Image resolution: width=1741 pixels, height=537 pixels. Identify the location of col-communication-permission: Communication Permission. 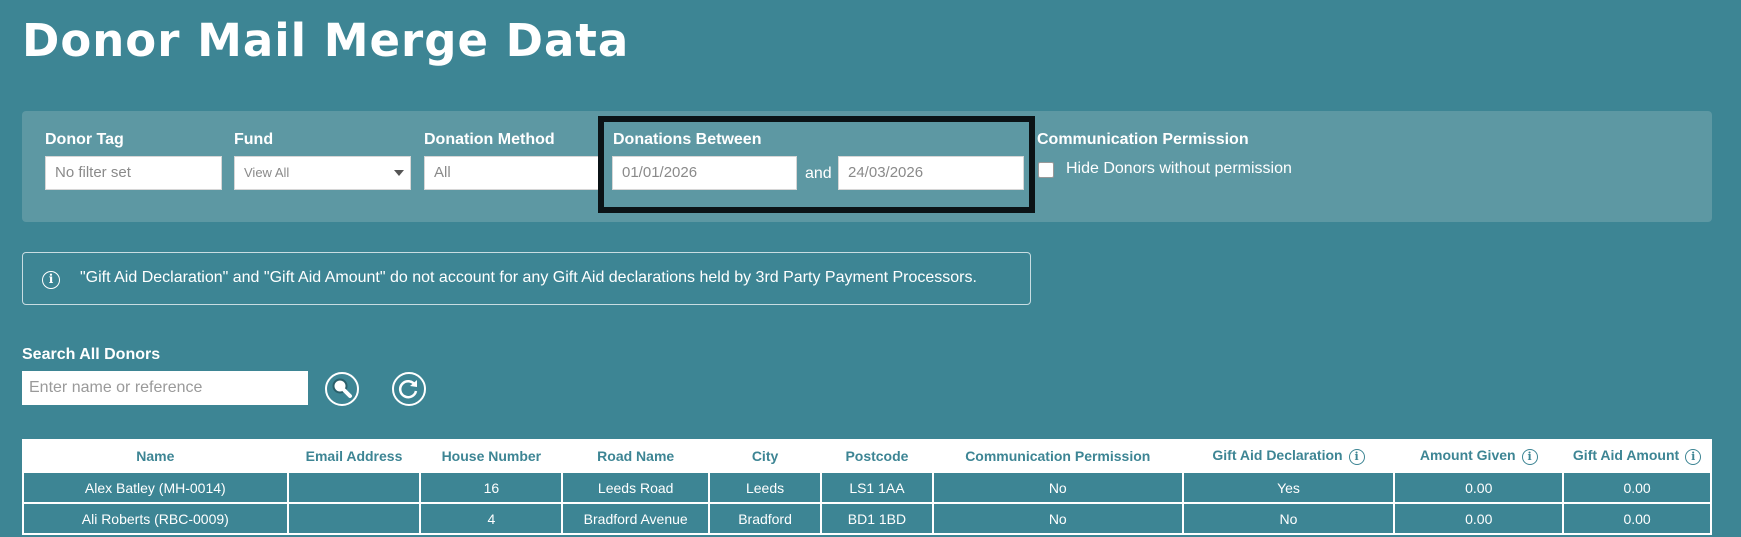
(1057, 456).